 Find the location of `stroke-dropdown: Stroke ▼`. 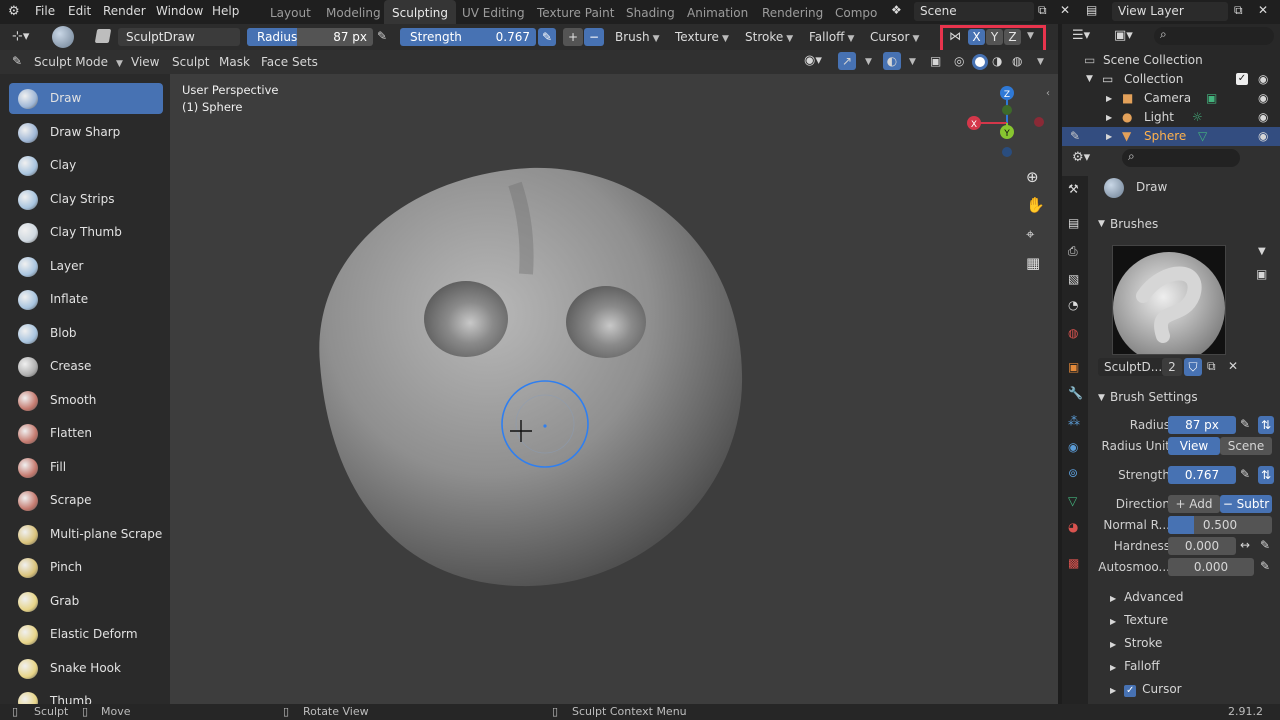

stroke-dropdown: Stroke ▼ is located at coordinates (769, 37).